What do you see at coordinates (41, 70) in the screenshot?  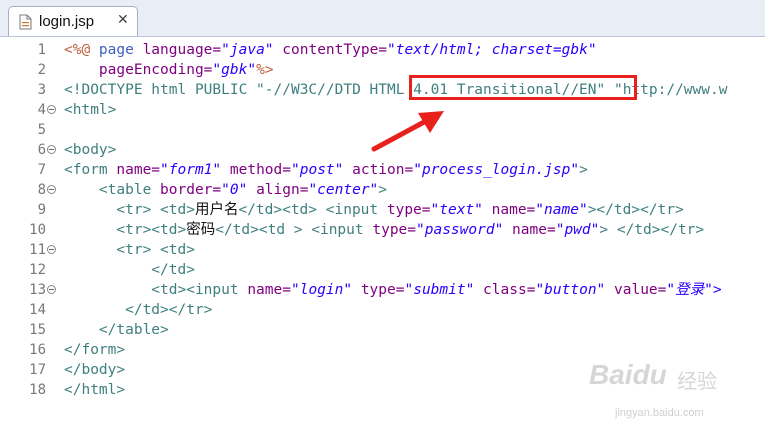 I see `line-number: 2` at bounding box center [41, 70].